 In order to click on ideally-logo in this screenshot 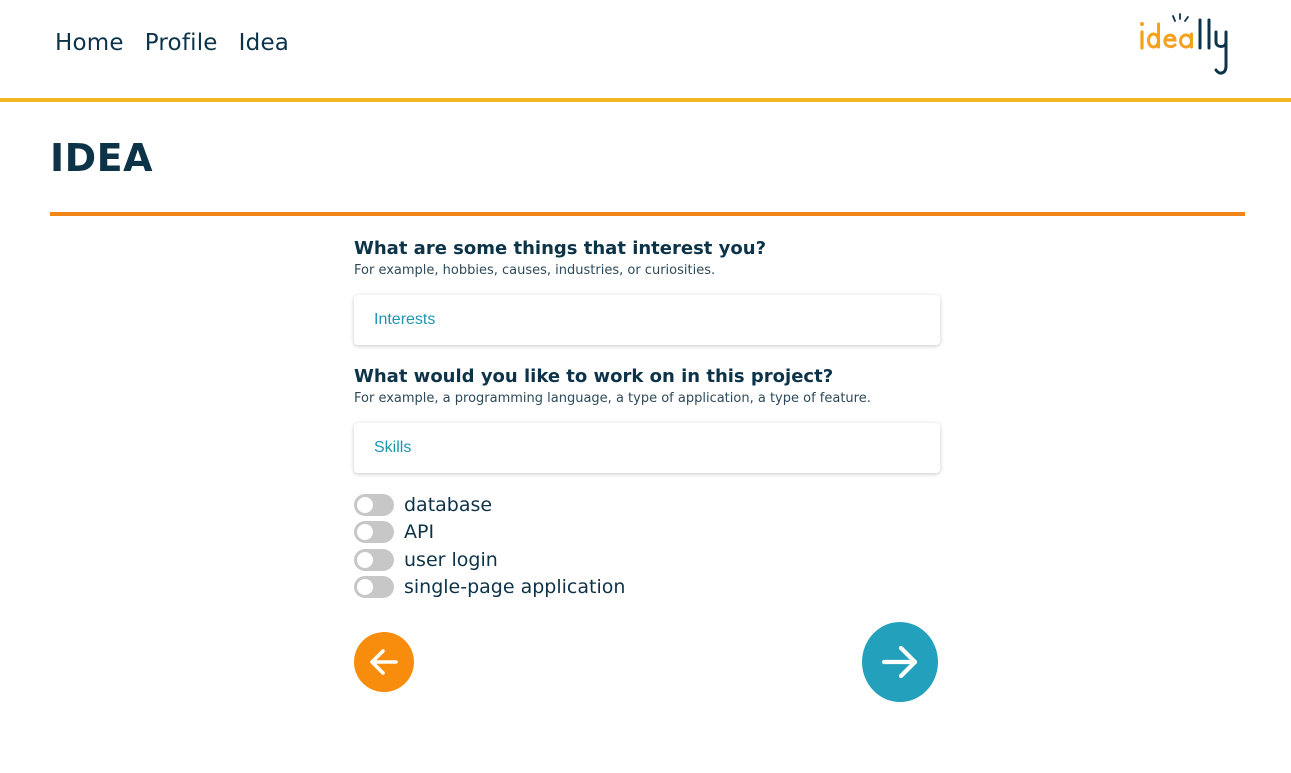, I will do `click(1191, 46)`.